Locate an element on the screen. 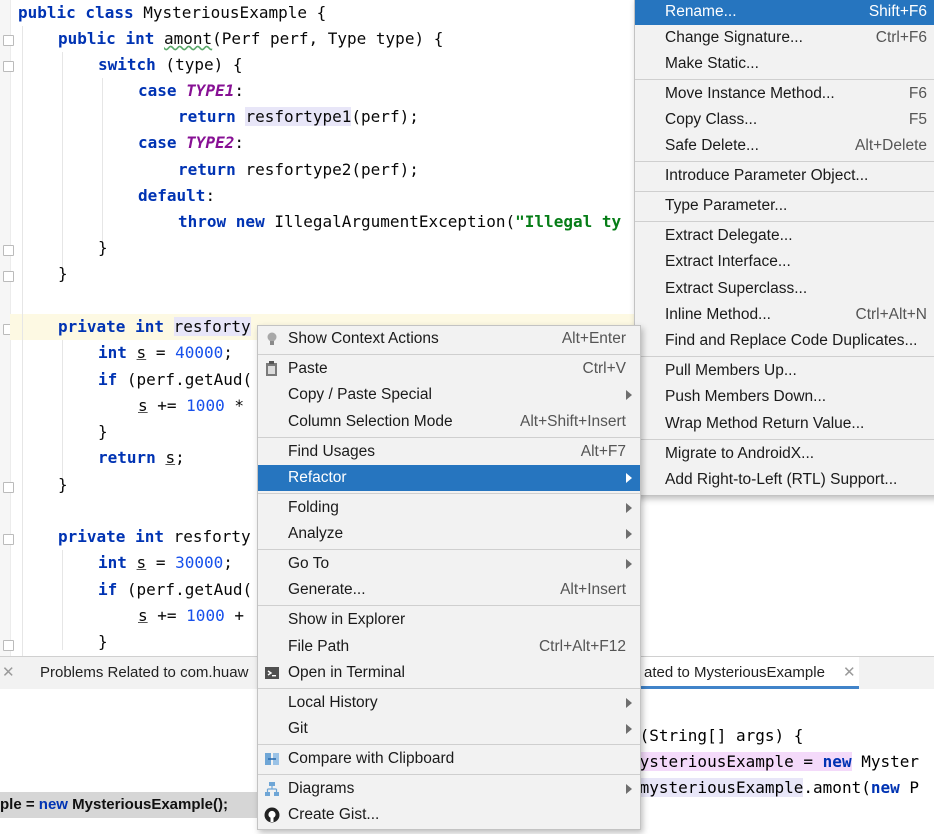 The height and width of the screenshot is (834, 934). menu-item-safe-delete: Safe Delete... Alt+Delete is located at coordinates (784, 146).